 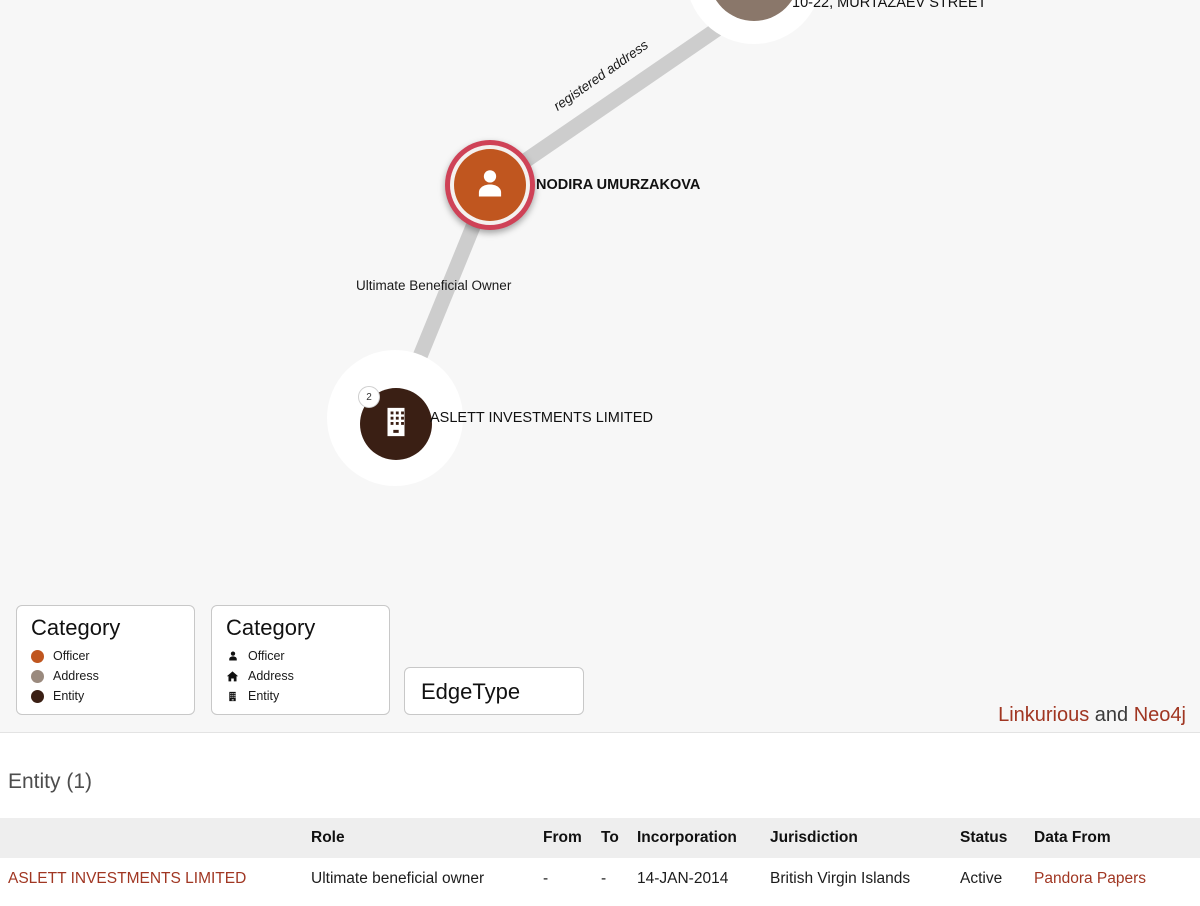 What do you see at coordinates (105, 656) in the screenshot?
I see `legend-item-officer: Officer` at bounding box center [105, 656].